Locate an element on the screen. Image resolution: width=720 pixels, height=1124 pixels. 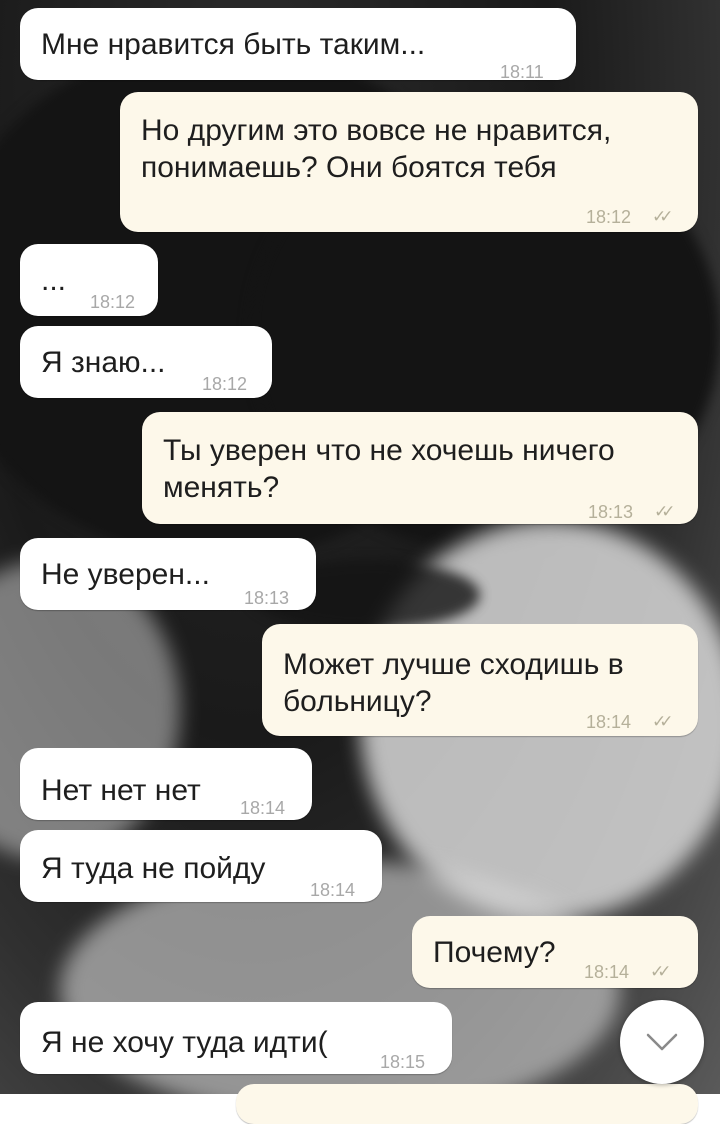
message-incoming: Я туда не пойду 18:14 is located at coordinates (201, 866).